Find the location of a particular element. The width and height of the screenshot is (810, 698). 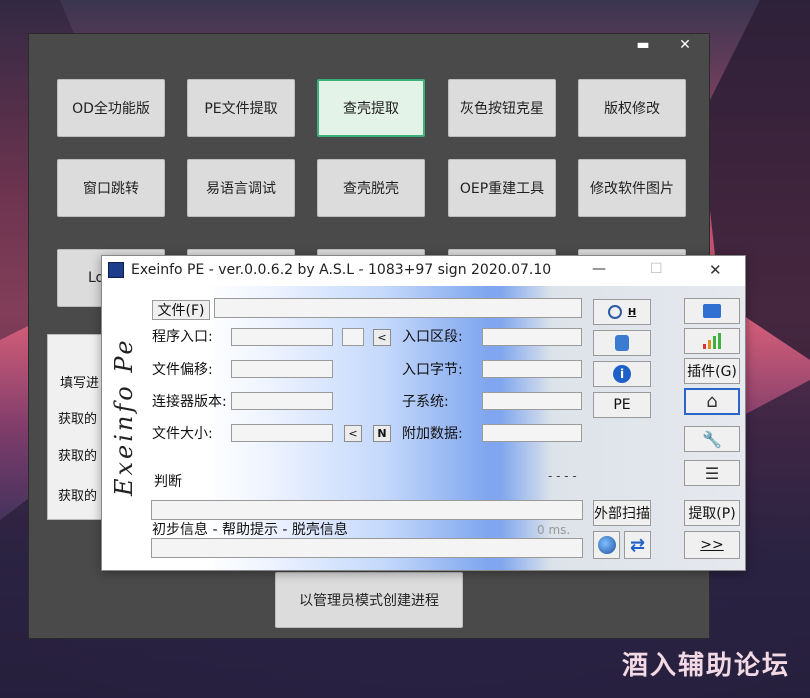

web-button is located at coordinates (606, 545).